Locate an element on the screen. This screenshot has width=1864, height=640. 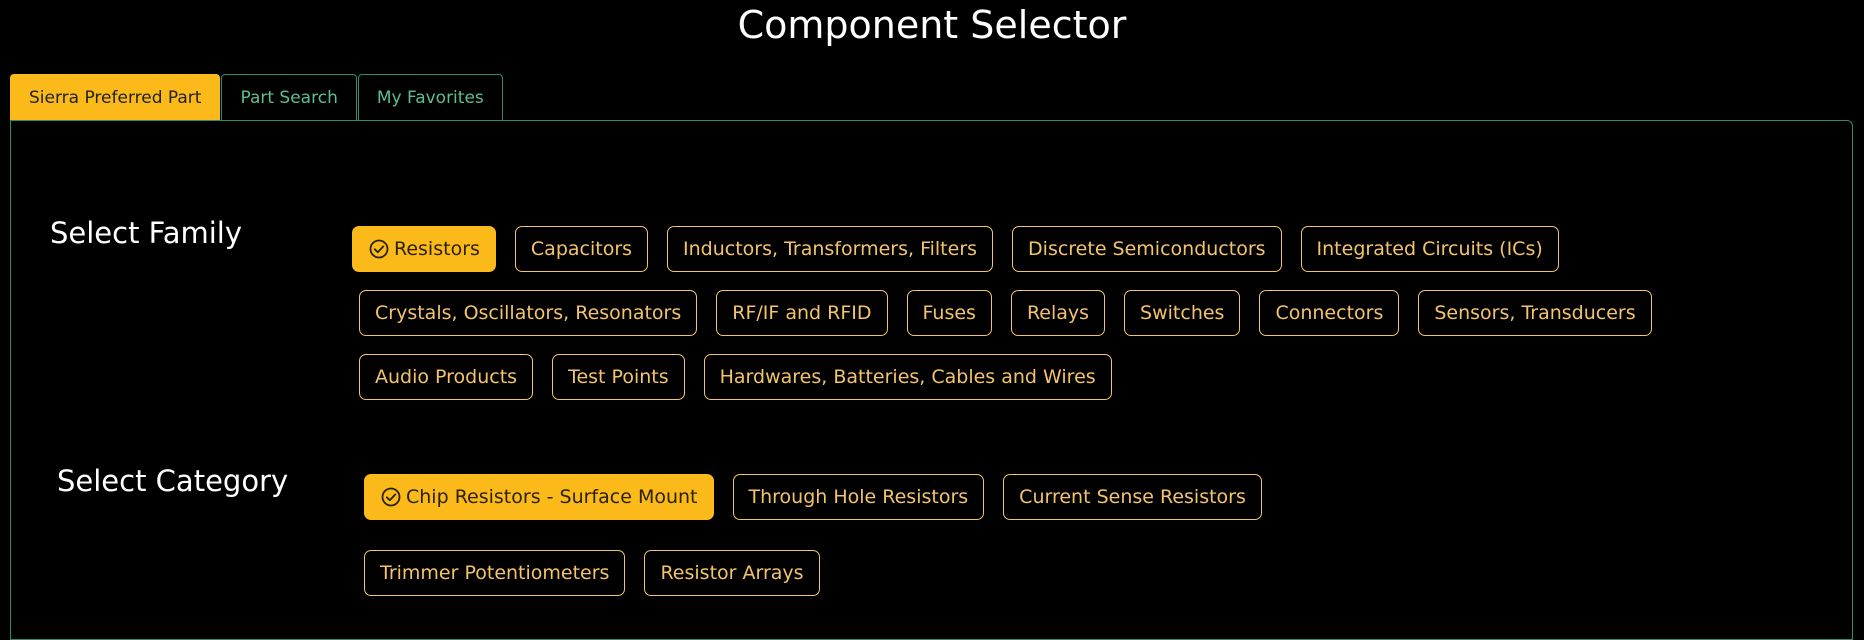
category-chip-chip-resistors-surface-mount: Chip Resistors - Surface Mount is located at coordinates (539, 497).